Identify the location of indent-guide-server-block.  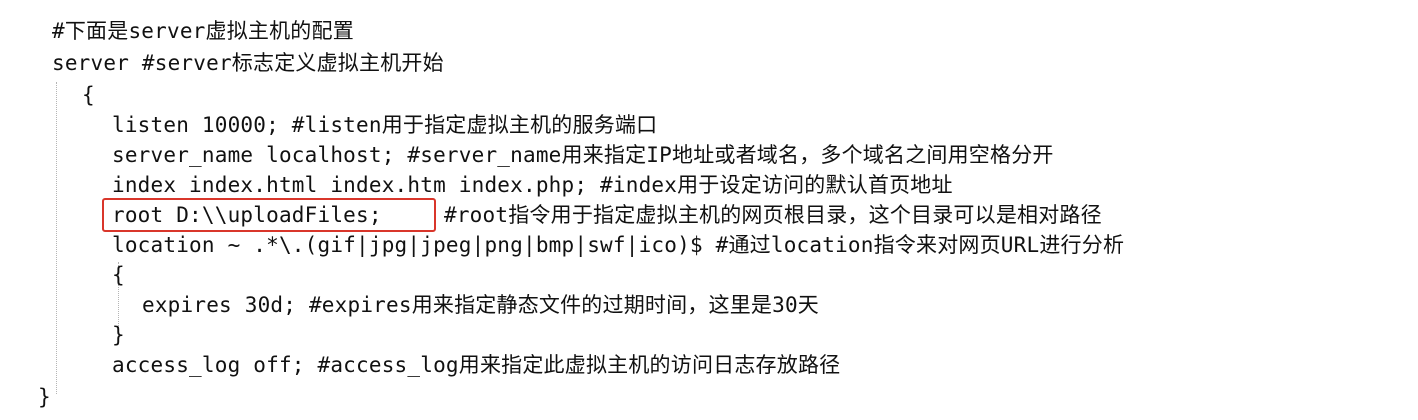
(56, 238).